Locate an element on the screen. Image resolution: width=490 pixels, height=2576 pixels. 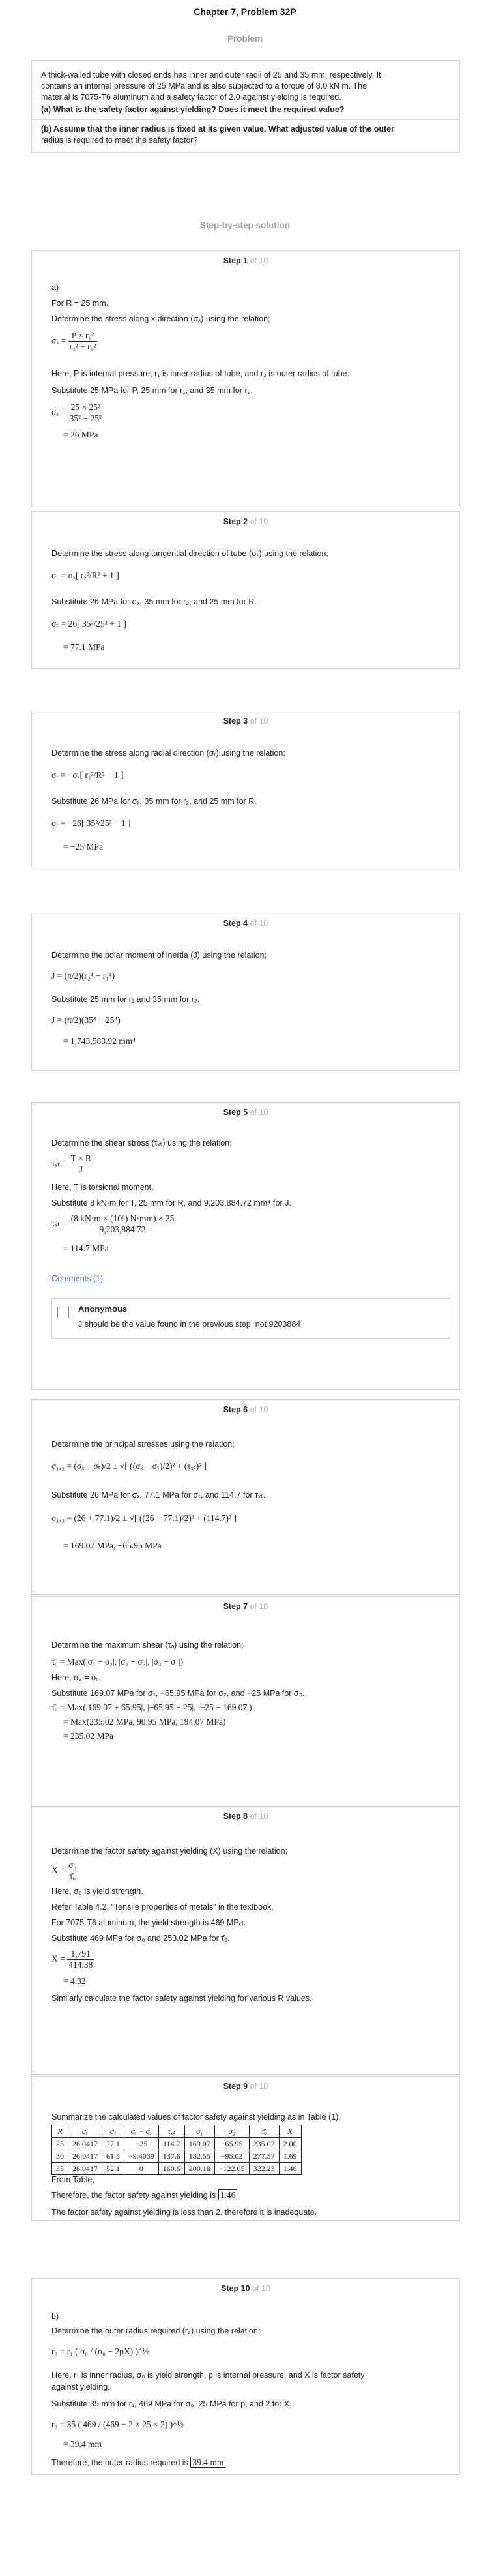
substitution: r₂ = 35 ( 469 / (469 − 2 × 25 × 2) )^½ is located at coordinates (117, 2424).